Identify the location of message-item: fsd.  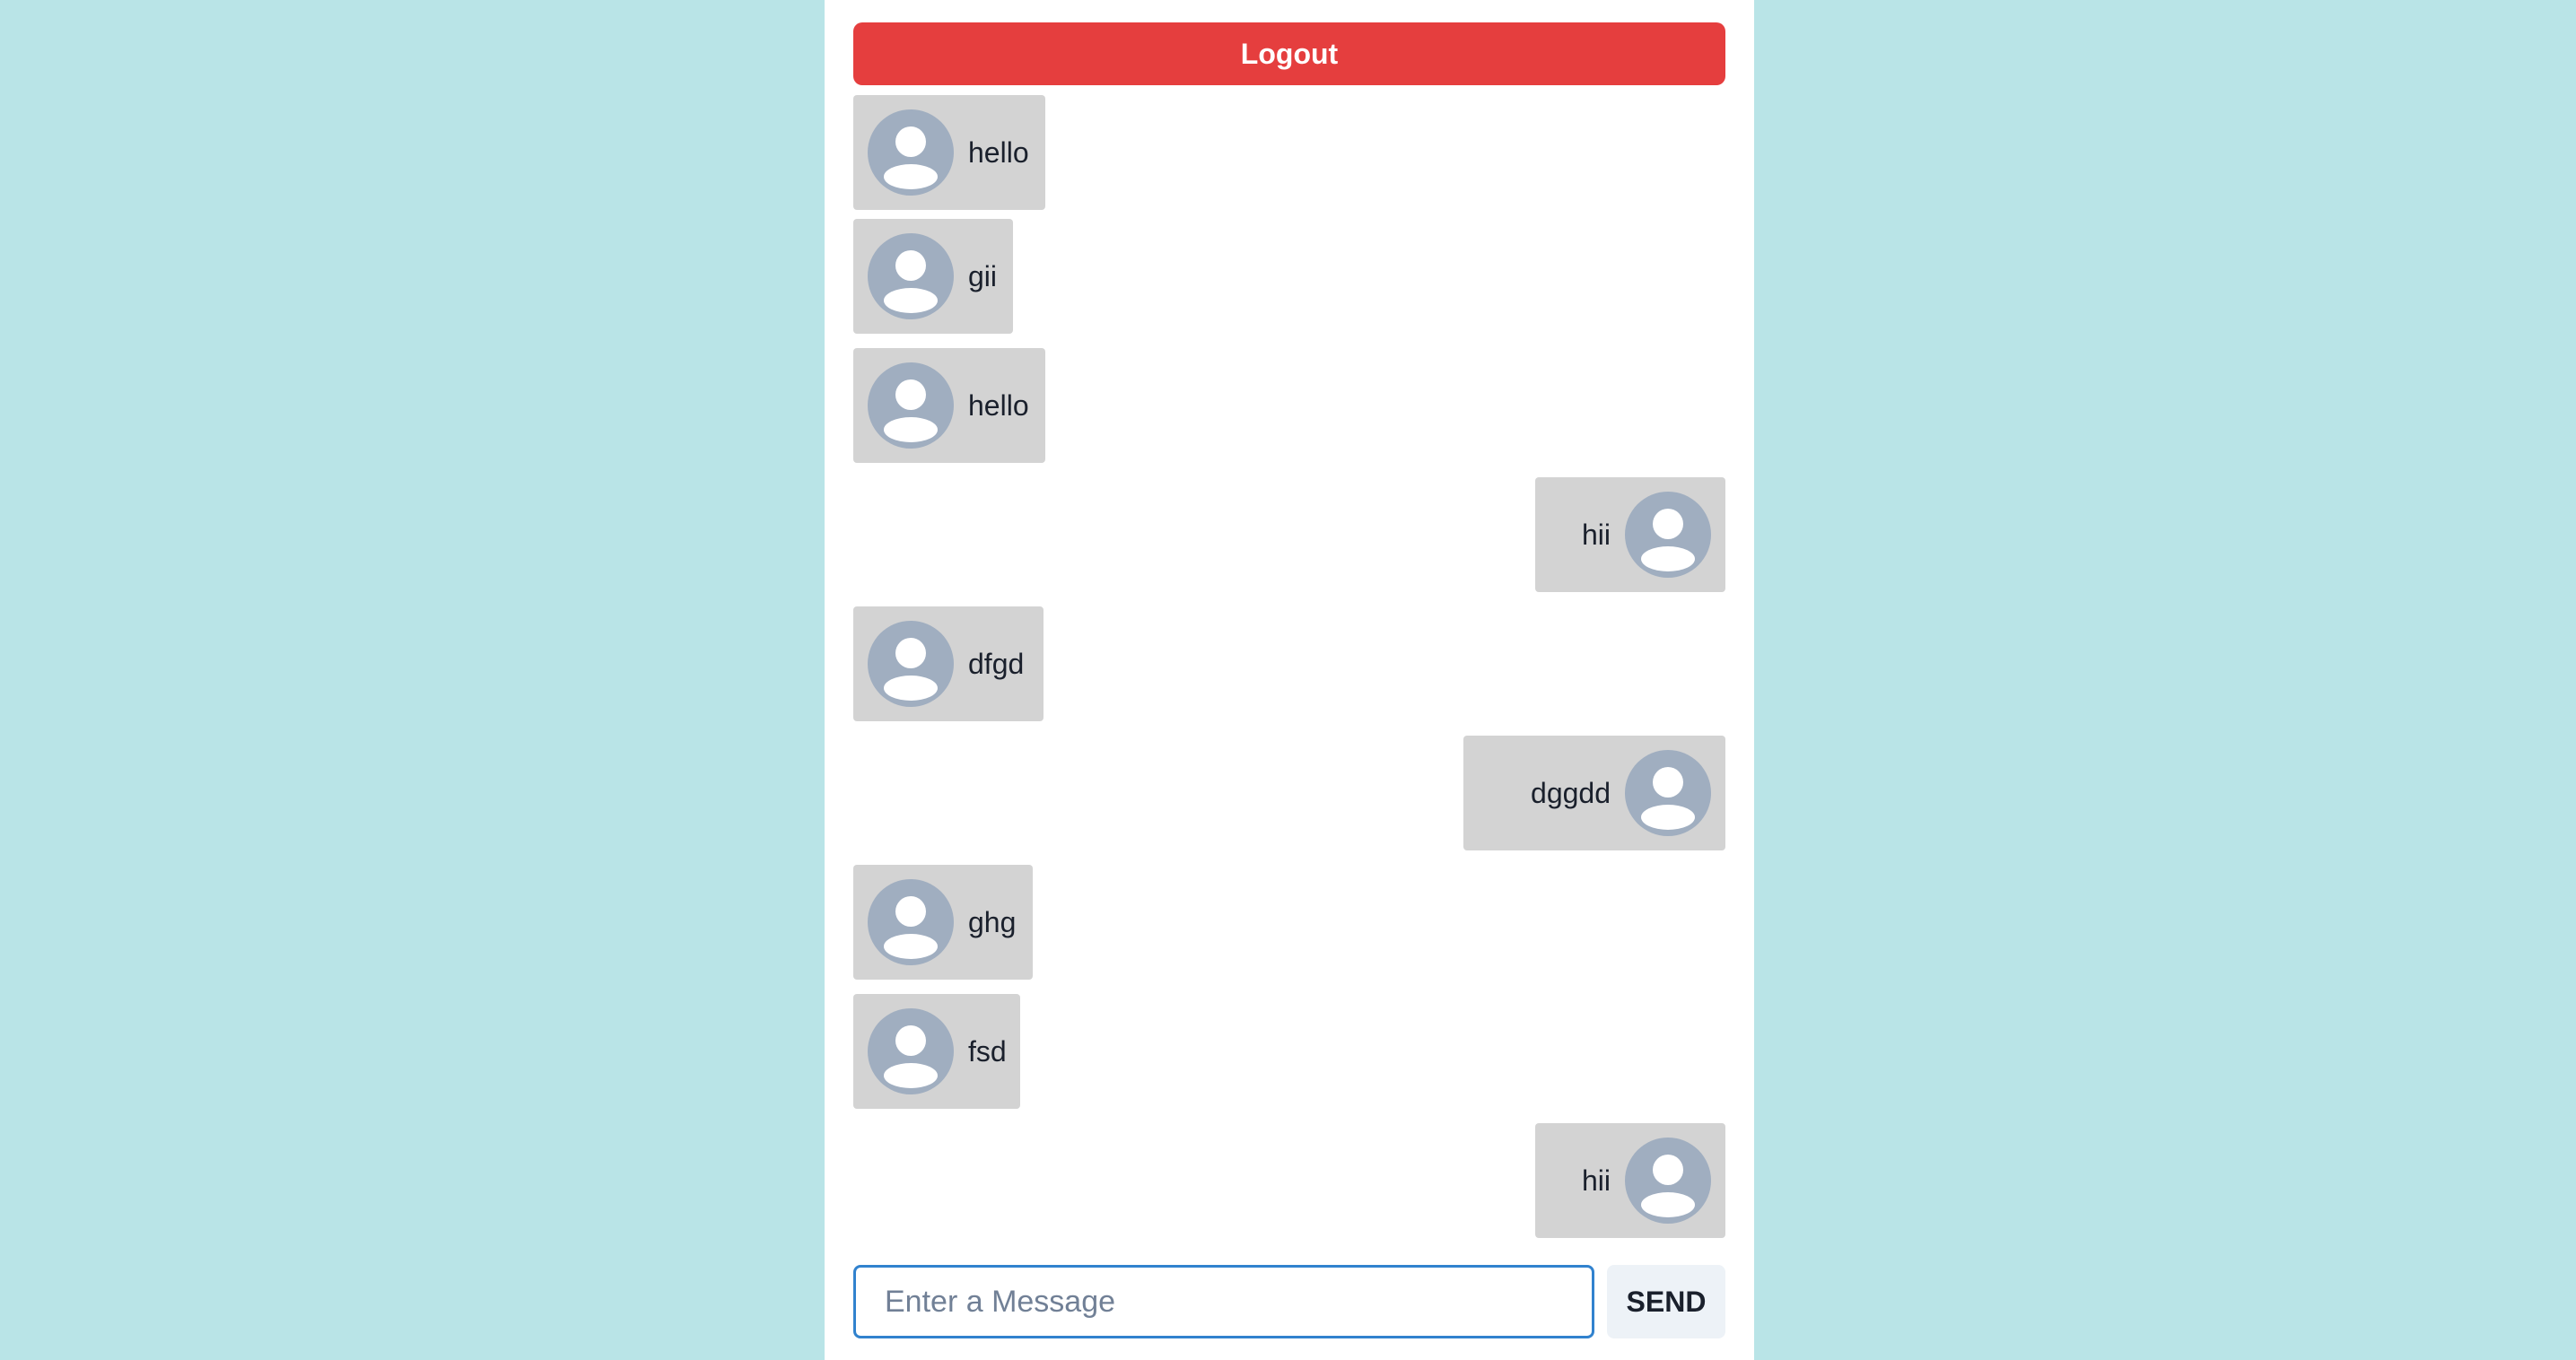
(937, 1051).